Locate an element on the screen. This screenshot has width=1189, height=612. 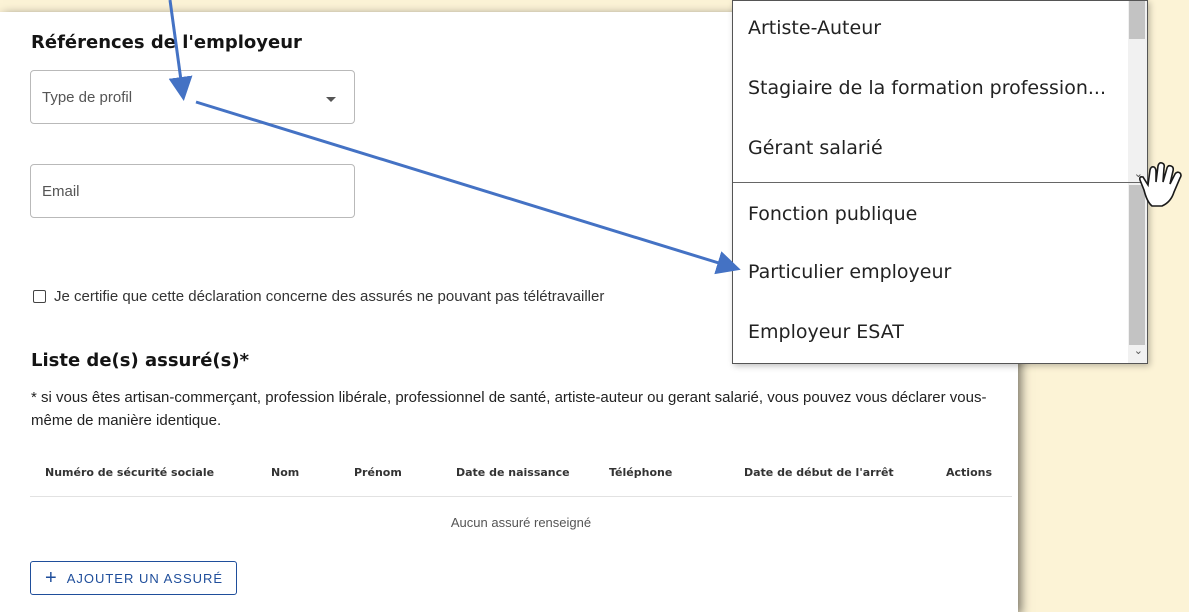
email-field: Email is located at coordinates (192, 191).